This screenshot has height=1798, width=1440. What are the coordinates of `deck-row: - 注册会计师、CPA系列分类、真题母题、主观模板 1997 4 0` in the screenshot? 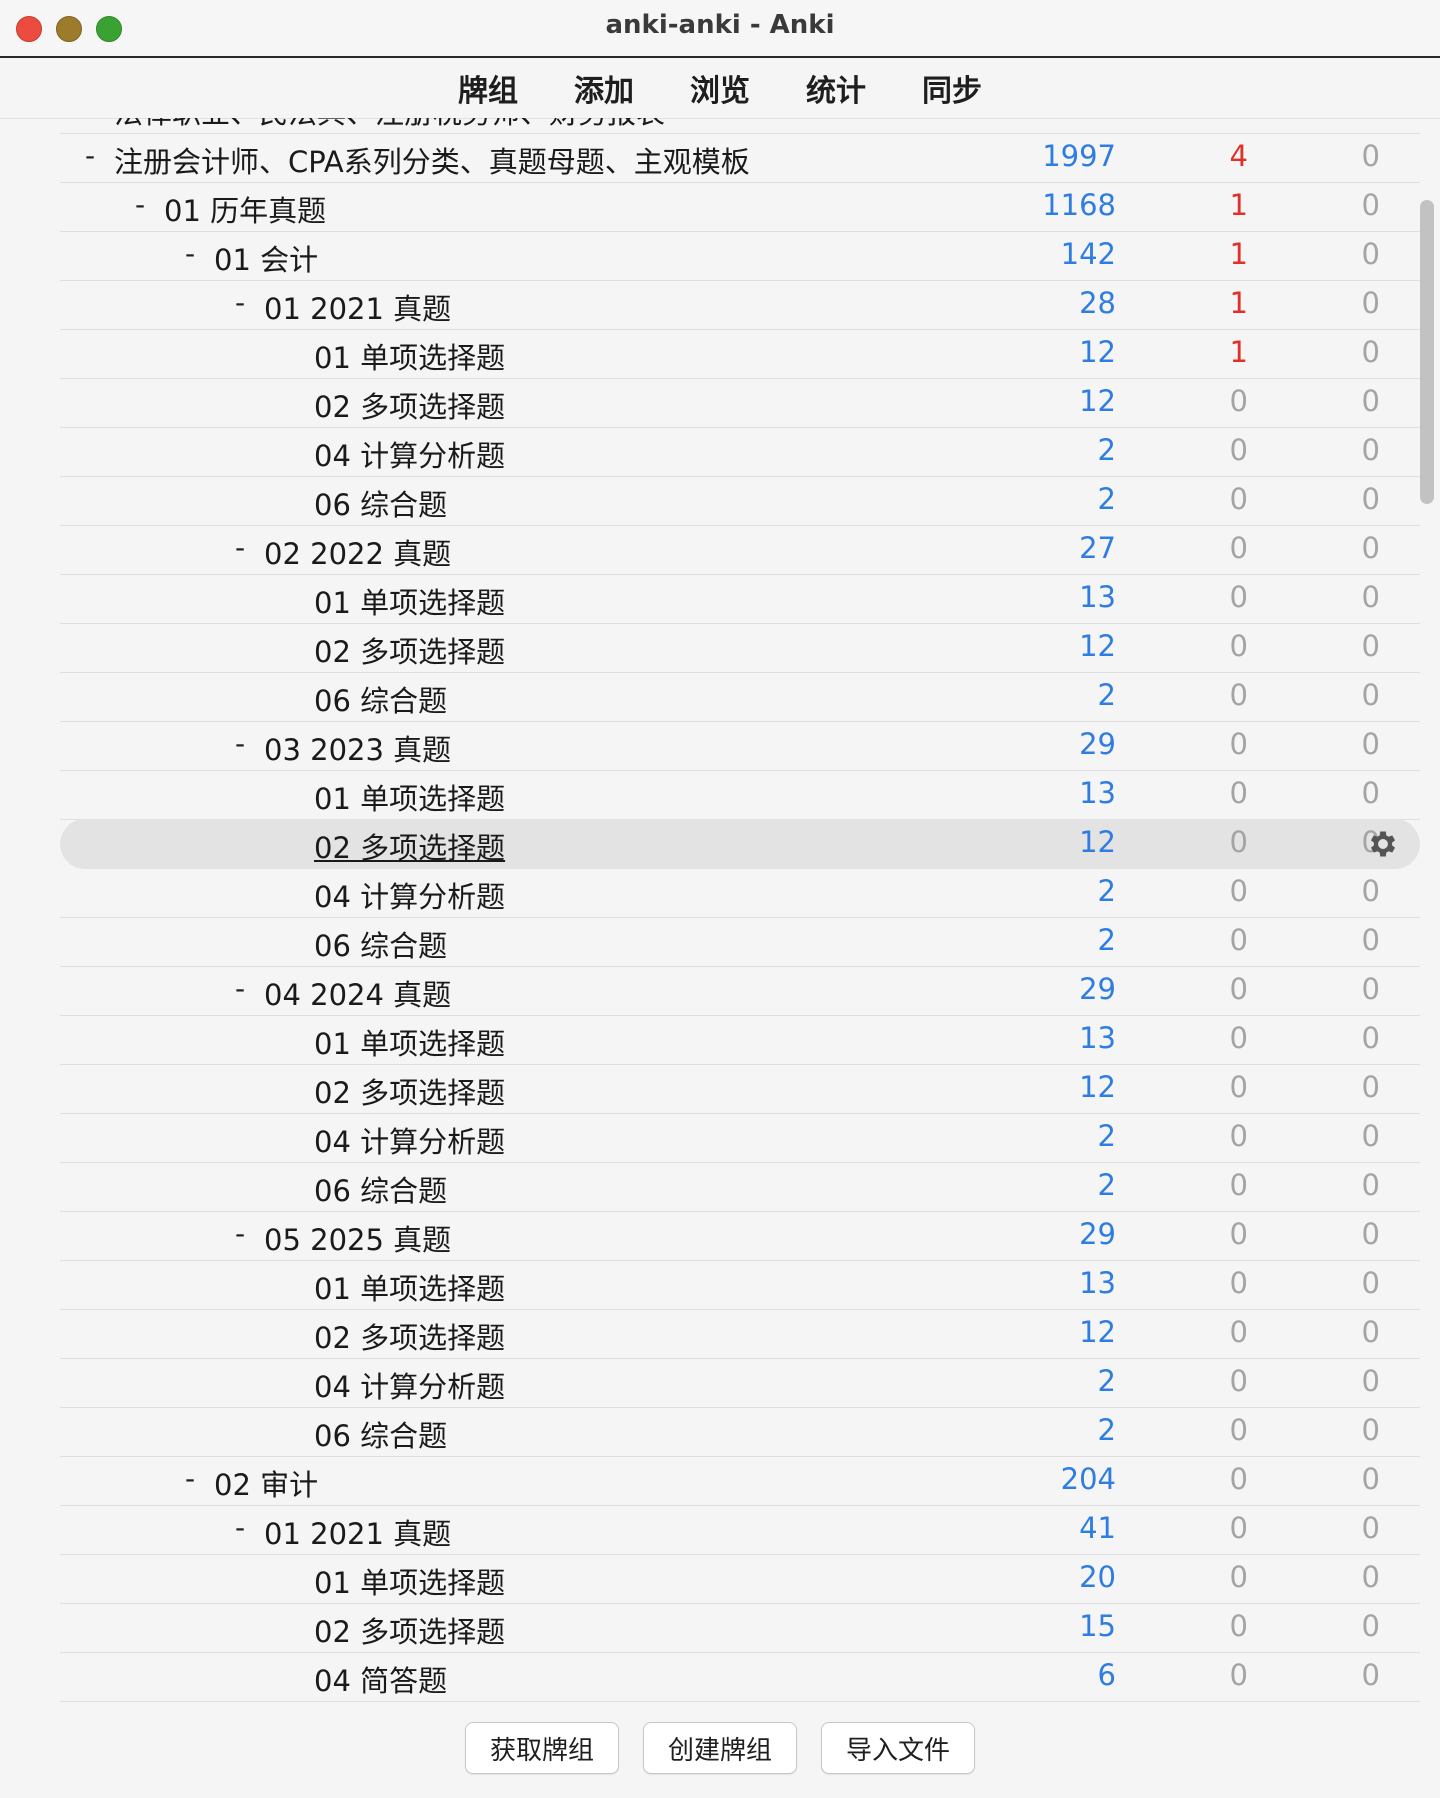 It's located at (740, 158).